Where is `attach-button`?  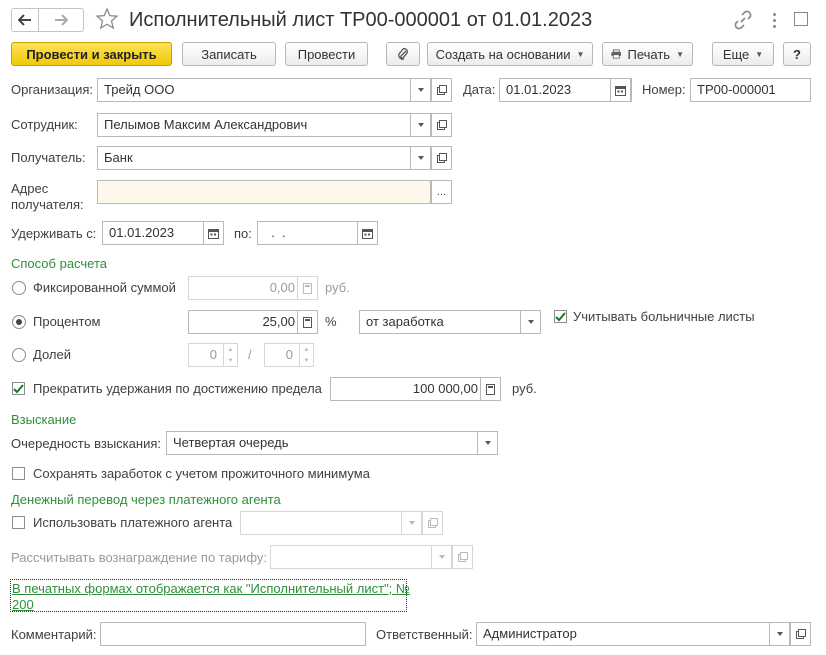 attach-button is located at coordinates (403, 54).